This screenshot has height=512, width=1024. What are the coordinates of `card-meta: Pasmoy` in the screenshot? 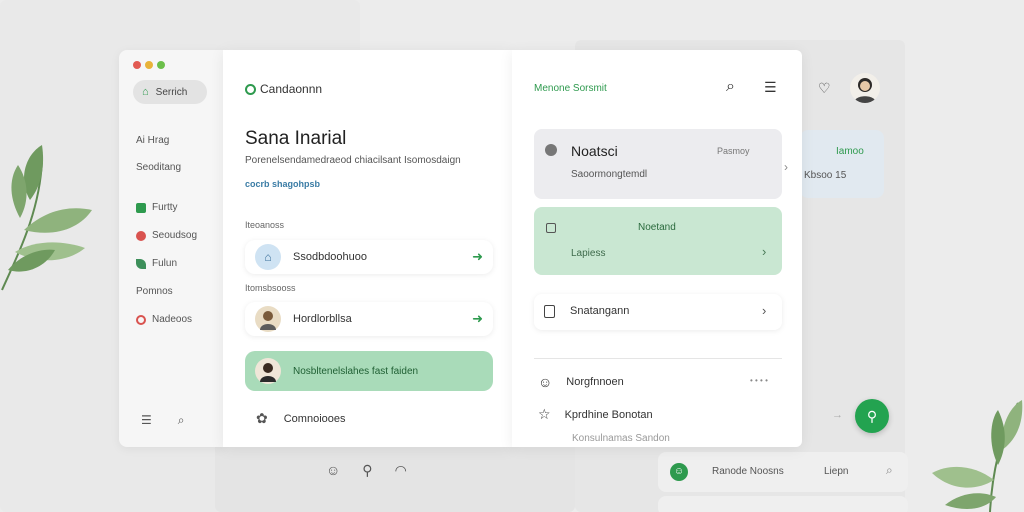 It's located at (733, 151).